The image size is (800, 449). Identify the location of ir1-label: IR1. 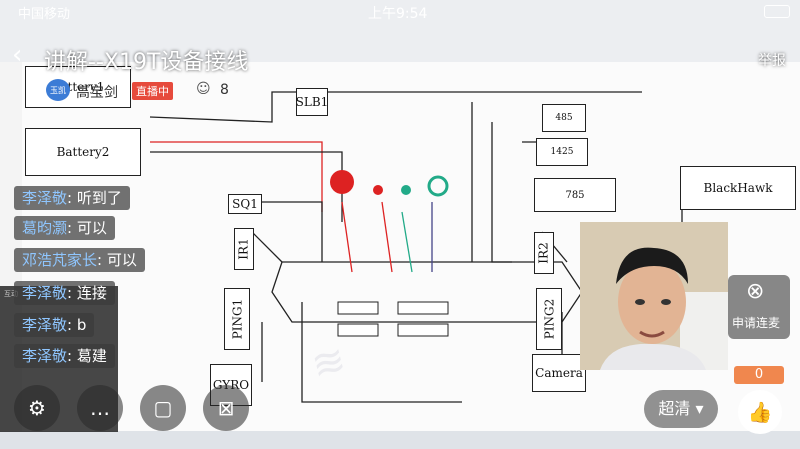
(244, 249).